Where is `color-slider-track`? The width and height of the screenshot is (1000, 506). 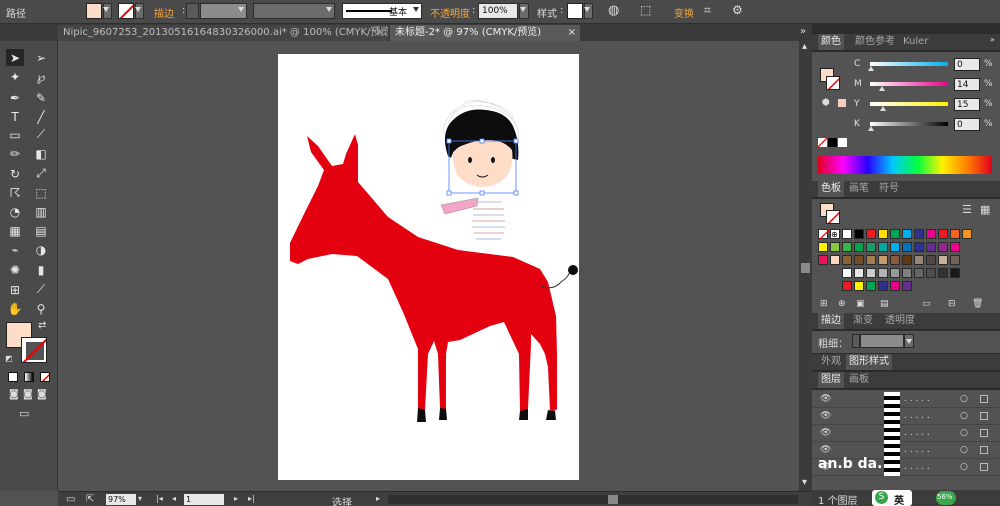
color-slider-track is located at coordinates (909, 124).